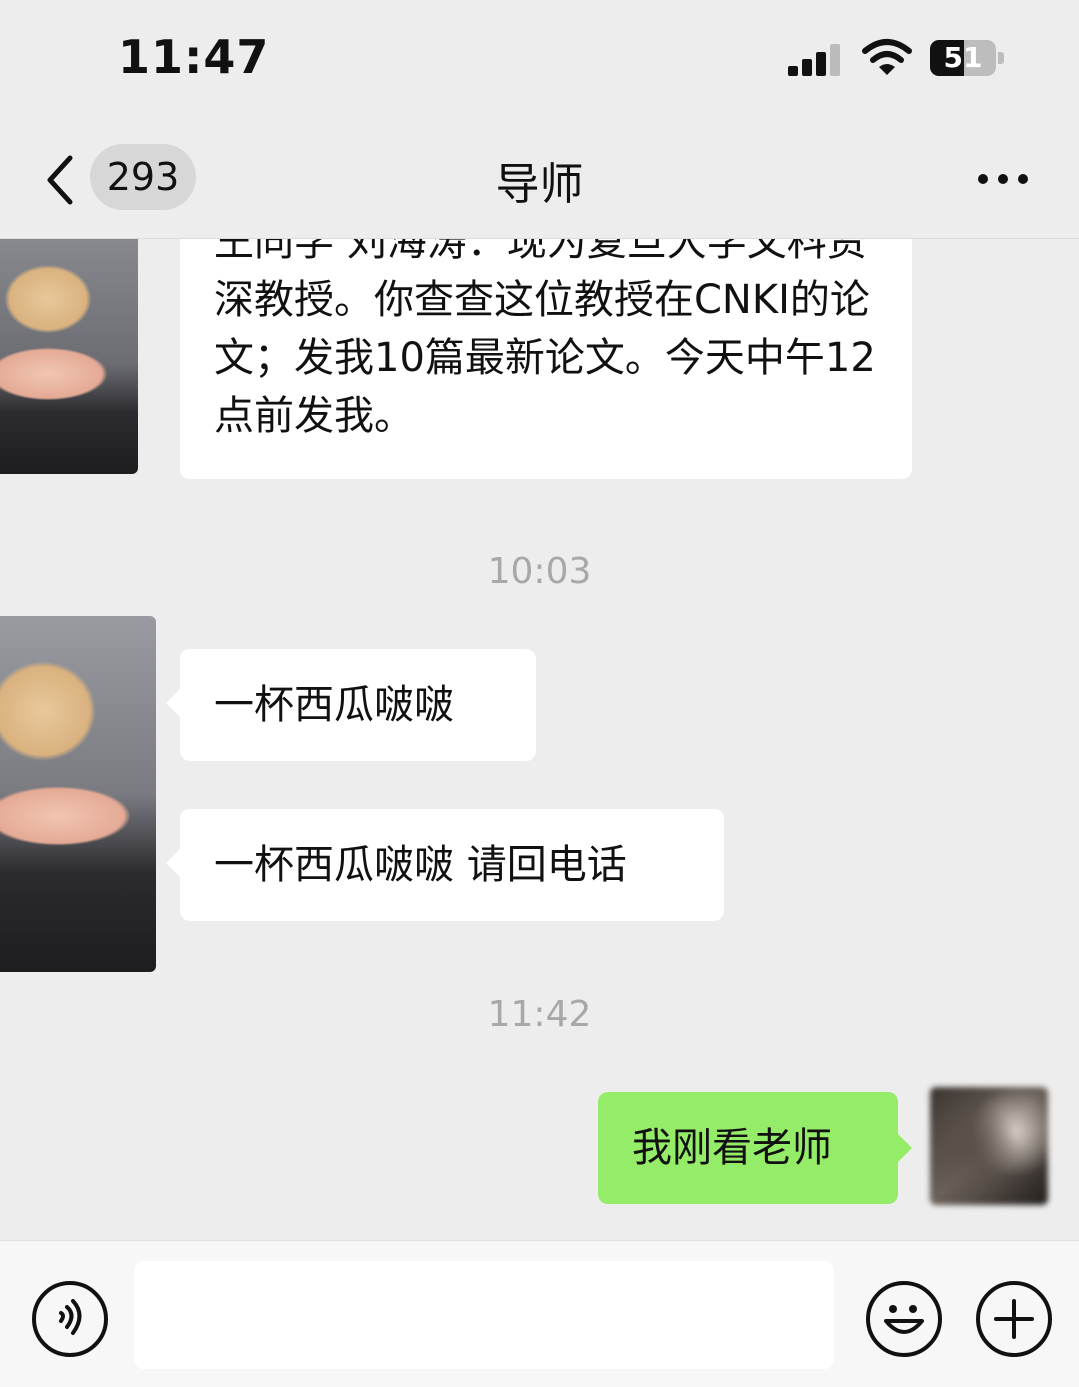 The image size is (1079, 1387). Describe the element at coordinates (194, 57) in the screenshot. I see `status-time: 11:47` at that location.